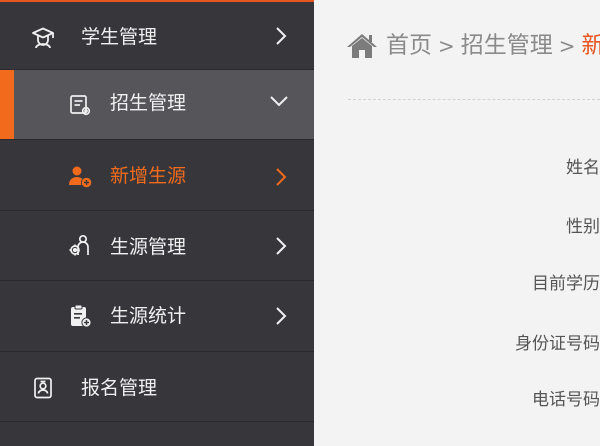  I want to click on sidebar-item-enrollment-management: 招生管理, so click(157, 105).